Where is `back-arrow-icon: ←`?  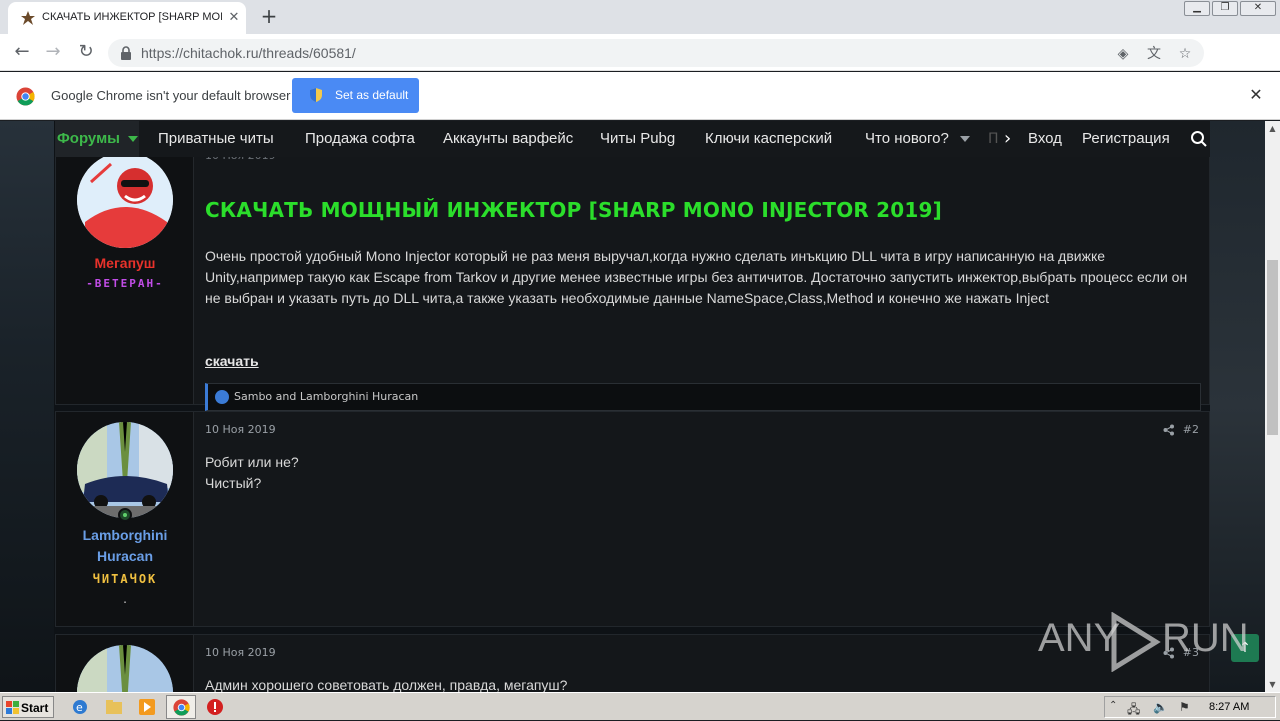 back-arrow-icon: ← is located at coordinates (22, 53).